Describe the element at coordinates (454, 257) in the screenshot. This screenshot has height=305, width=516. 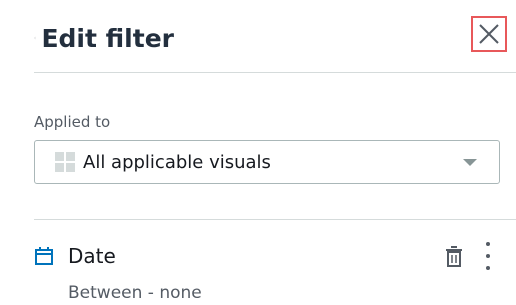
I see `trash-icon` at that location.